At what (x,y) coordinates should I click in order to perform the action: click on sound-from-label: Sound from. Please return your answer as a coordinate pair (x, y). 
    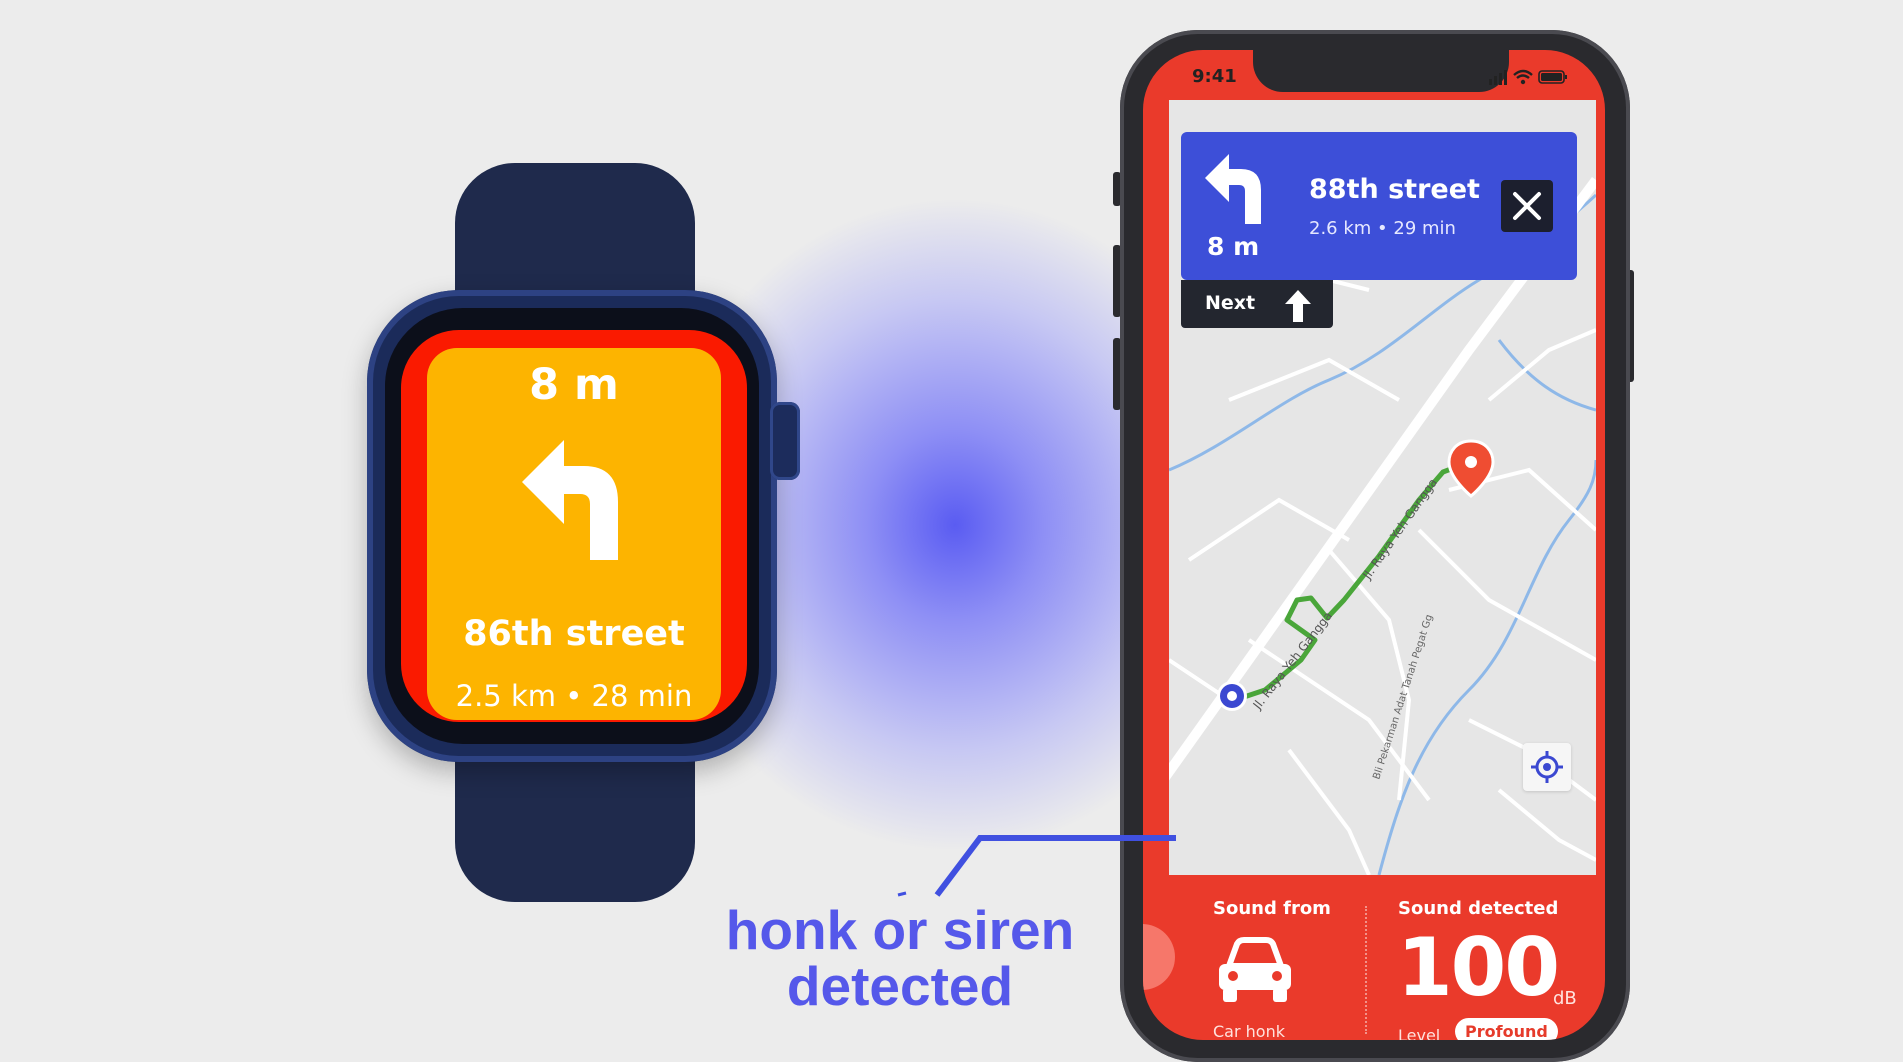
    Looking at the image, I should click on (1272, 908).